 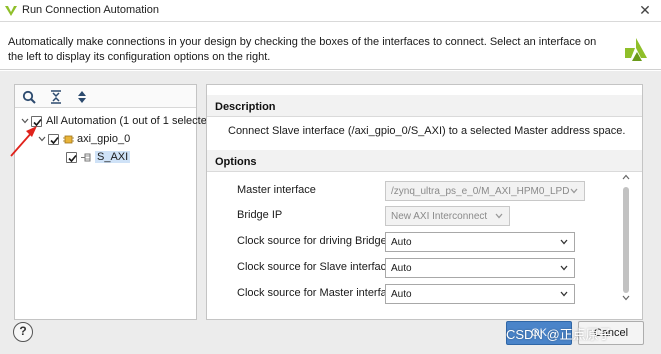 I want to click on tree-row-axi-gpio: axi_gpio_0, so click(x=83, y=139).